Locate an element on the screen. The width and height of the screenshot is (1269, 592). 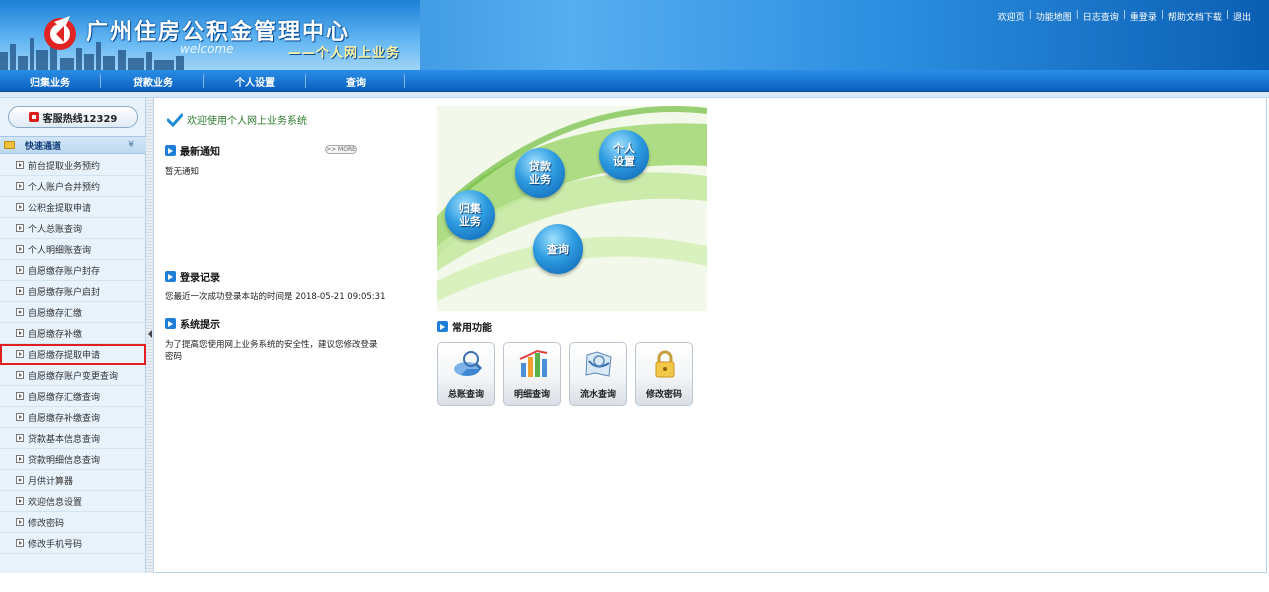
hotline-button: 客服热线12329 is located at coordinates (73, 117).